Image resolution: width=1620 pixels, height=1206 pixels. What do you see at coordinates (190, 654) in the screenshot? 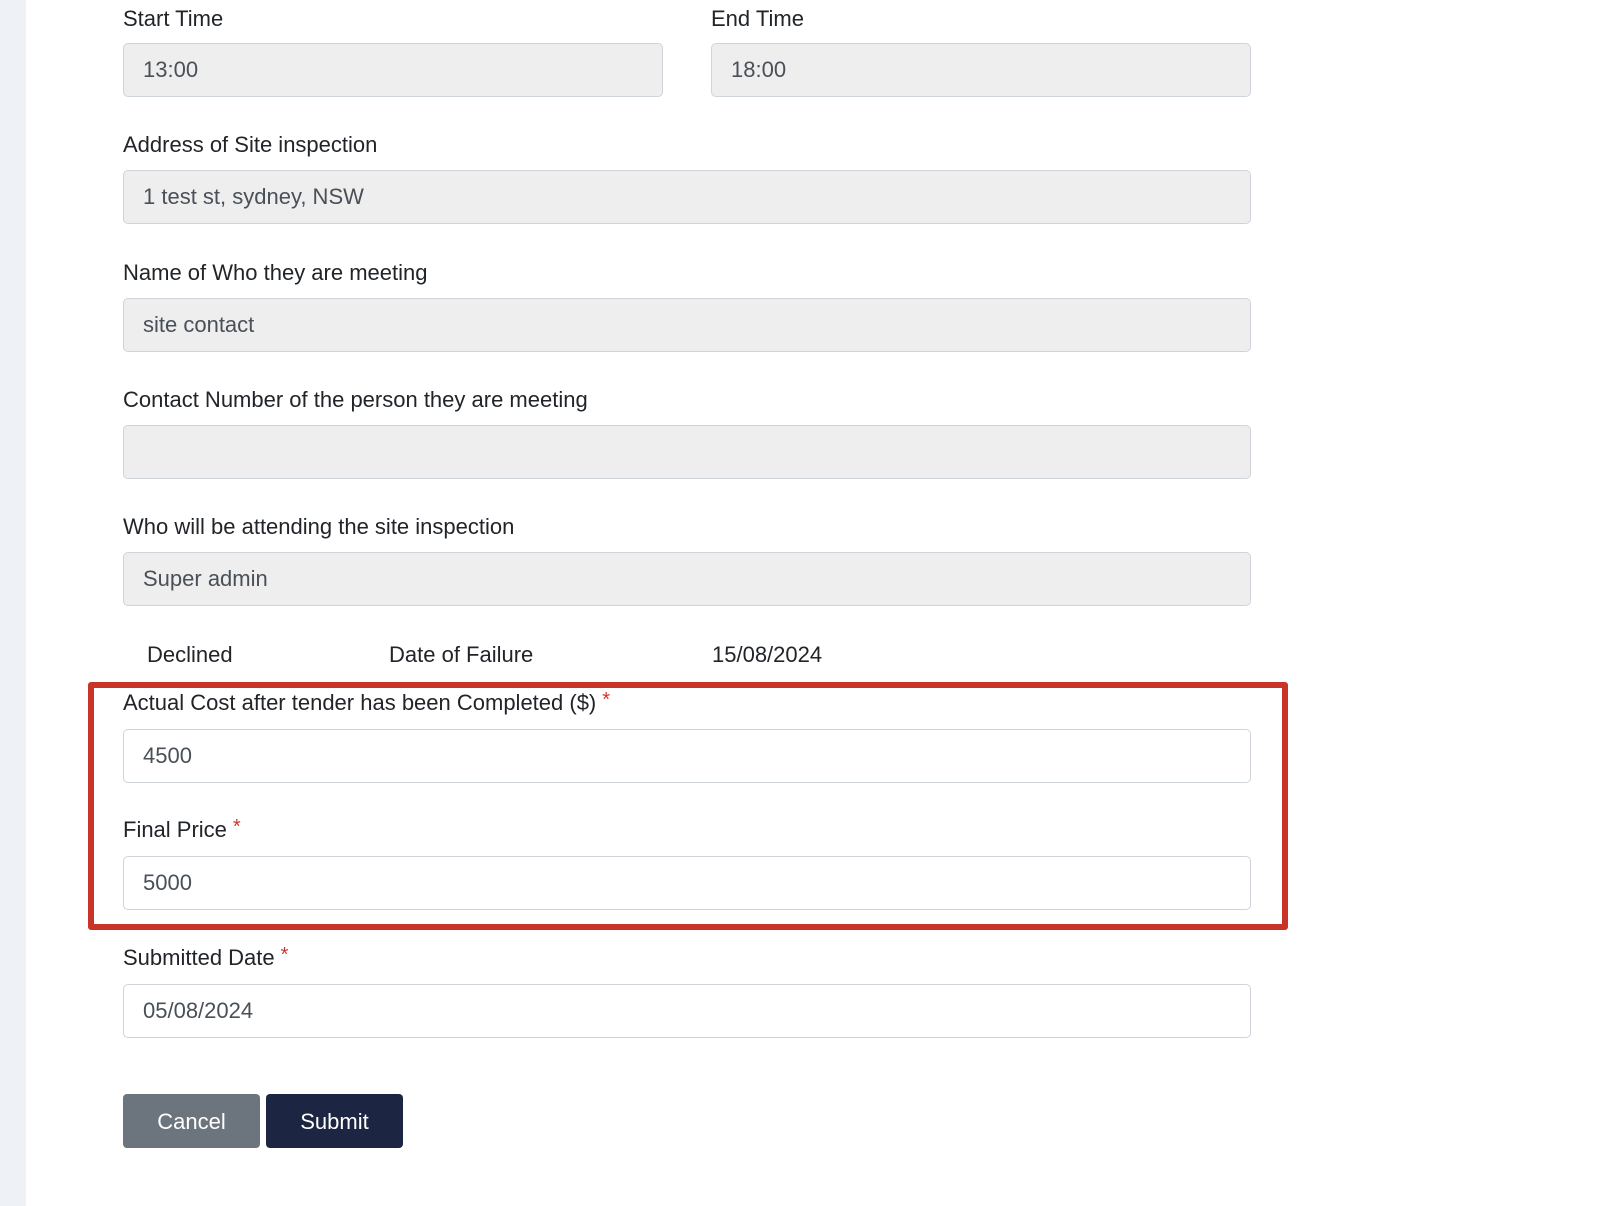
I see `status-declined: Declined` at bounding box center [190, 654].